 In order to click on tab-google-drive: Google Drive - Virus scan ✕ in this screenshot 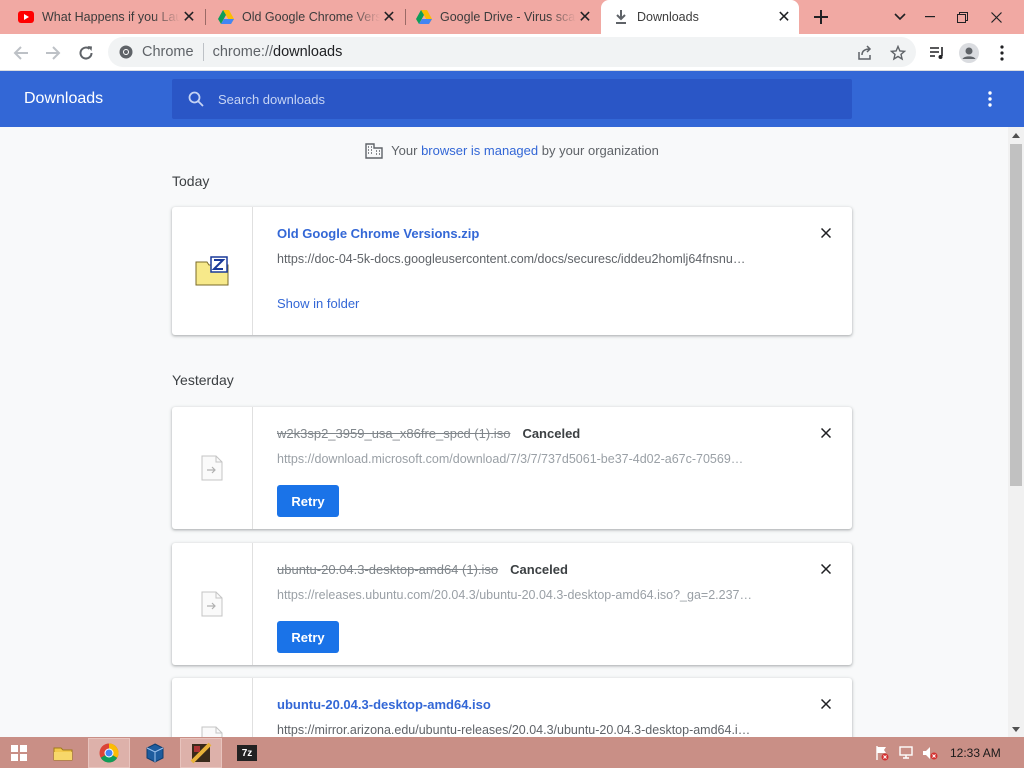, I will do `click(502, 17)`.